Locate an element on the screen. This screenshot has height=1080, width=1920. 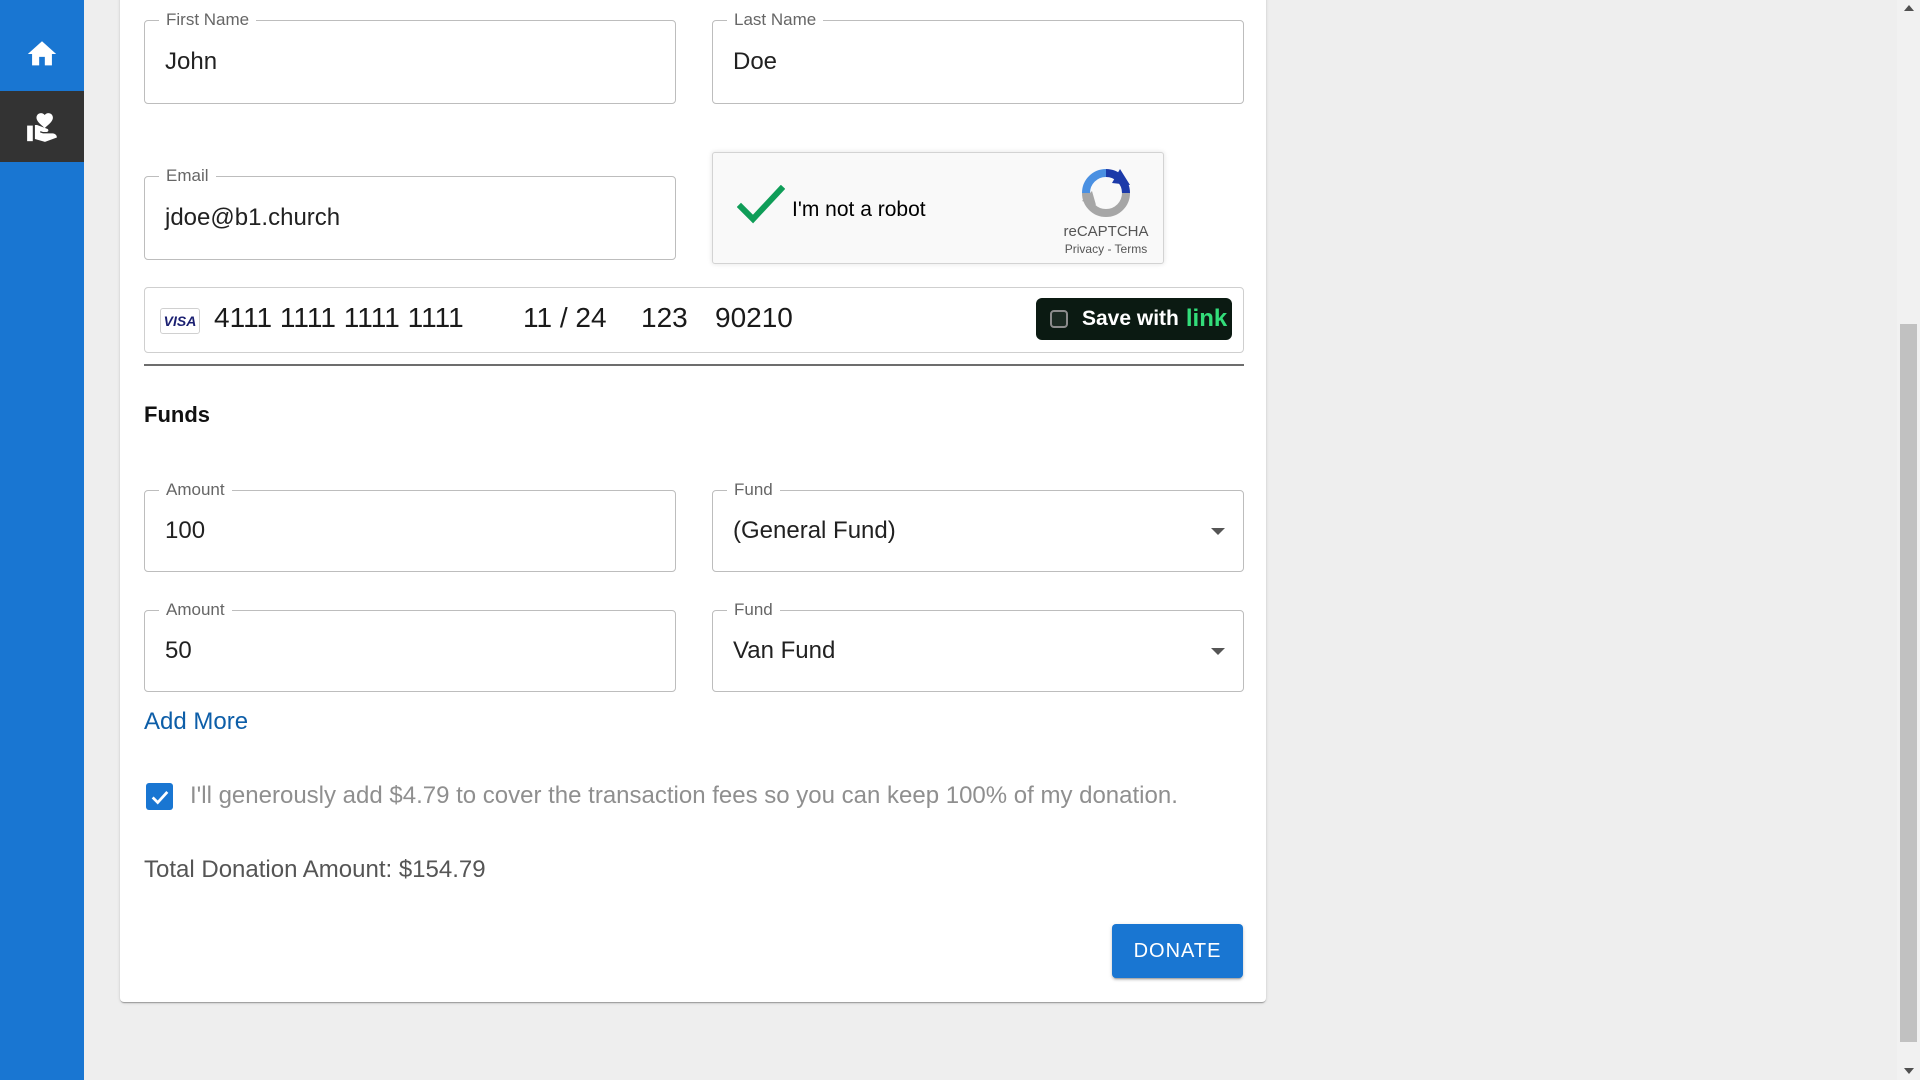
add-more-link: Add More is located at coordinates (196, 722).